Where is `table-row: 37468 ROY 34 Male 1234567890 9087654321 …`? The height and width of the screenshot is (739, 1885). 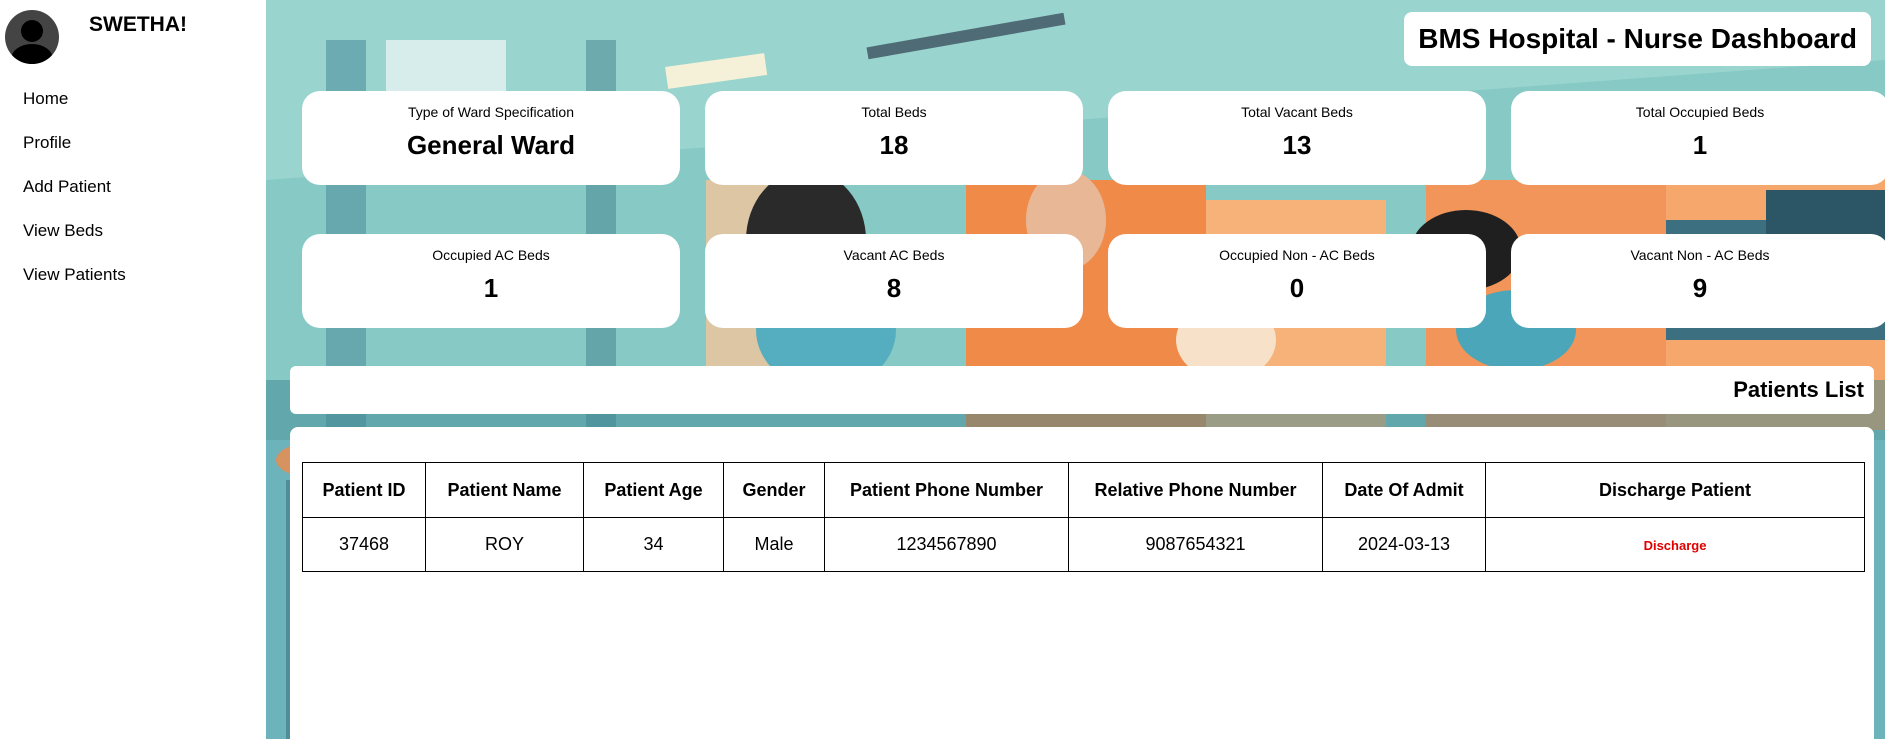
table-row: 37468 ROY 34 Male 1234567890 9087654321 … is located at coordinates (1083, 544).